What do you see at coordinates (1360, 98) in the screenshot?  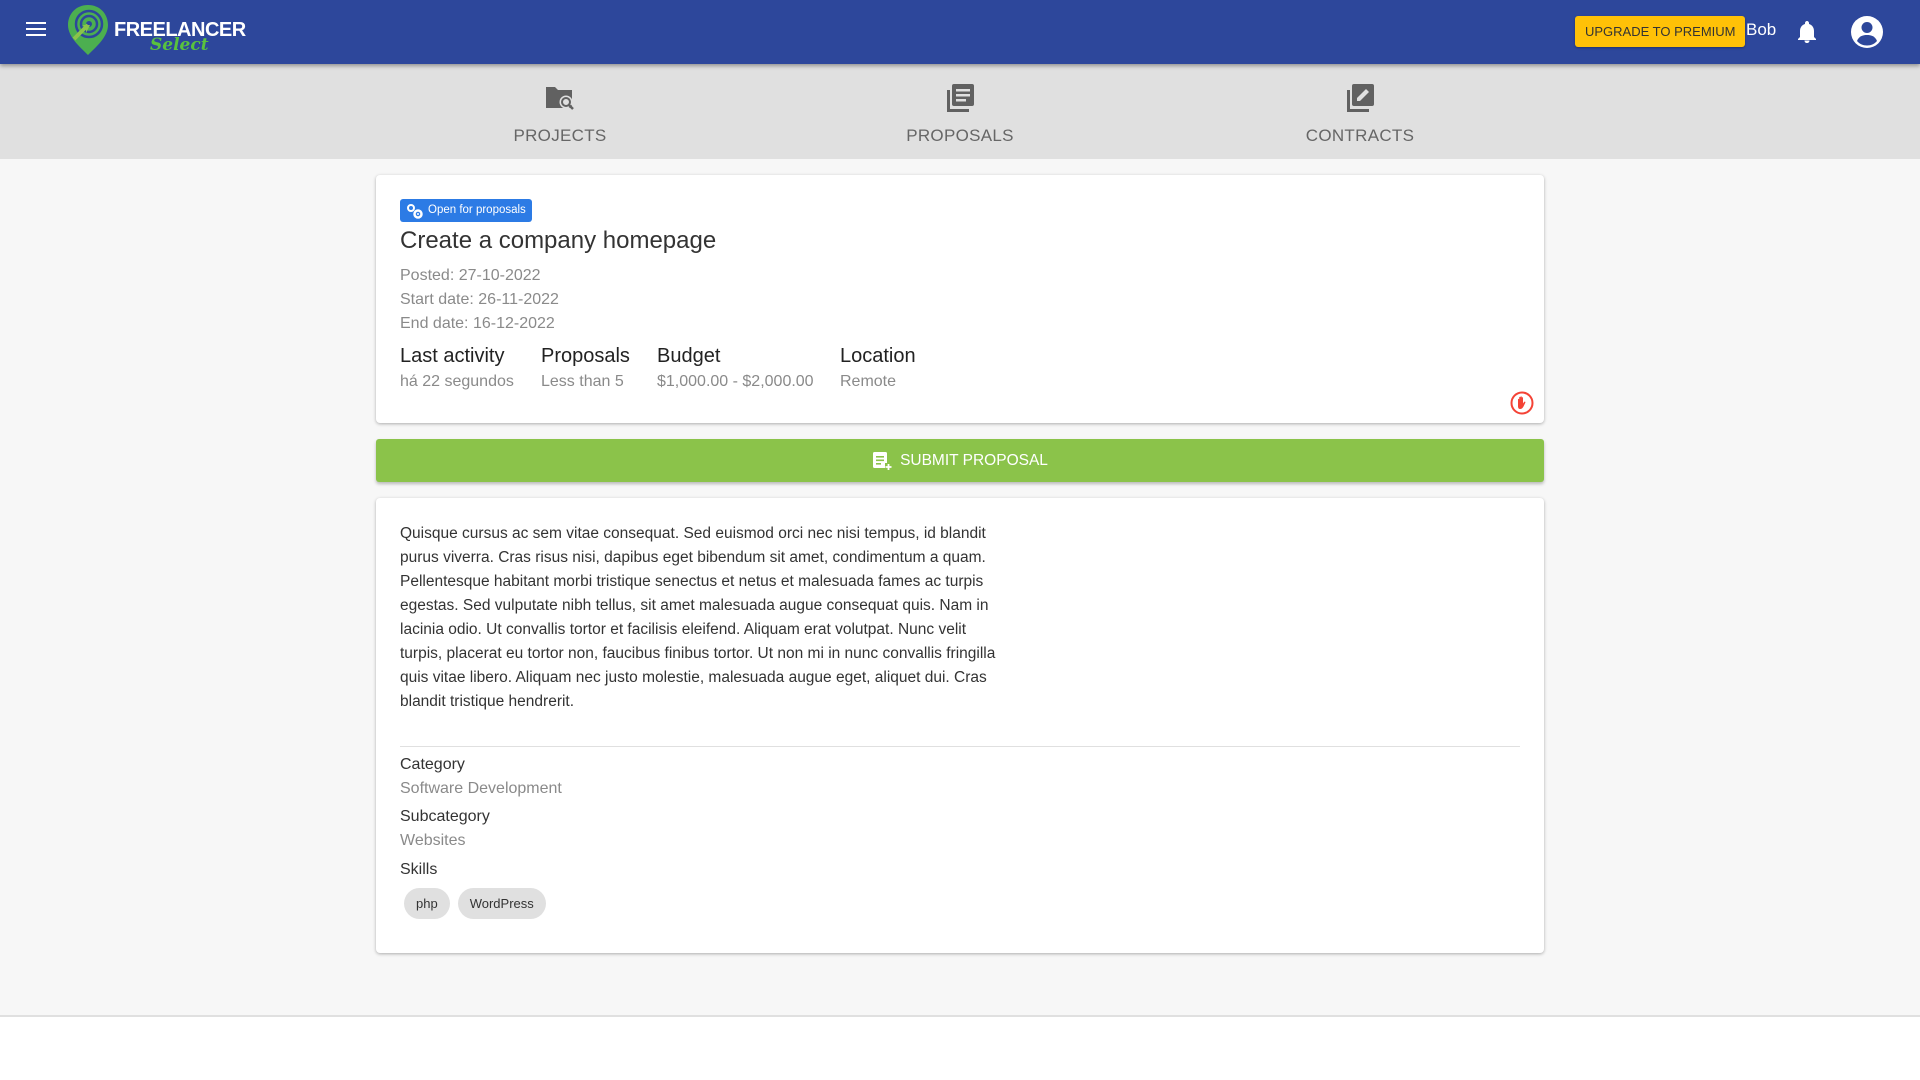 I see `edit-note-icon` at bounding box center [1360, 98].